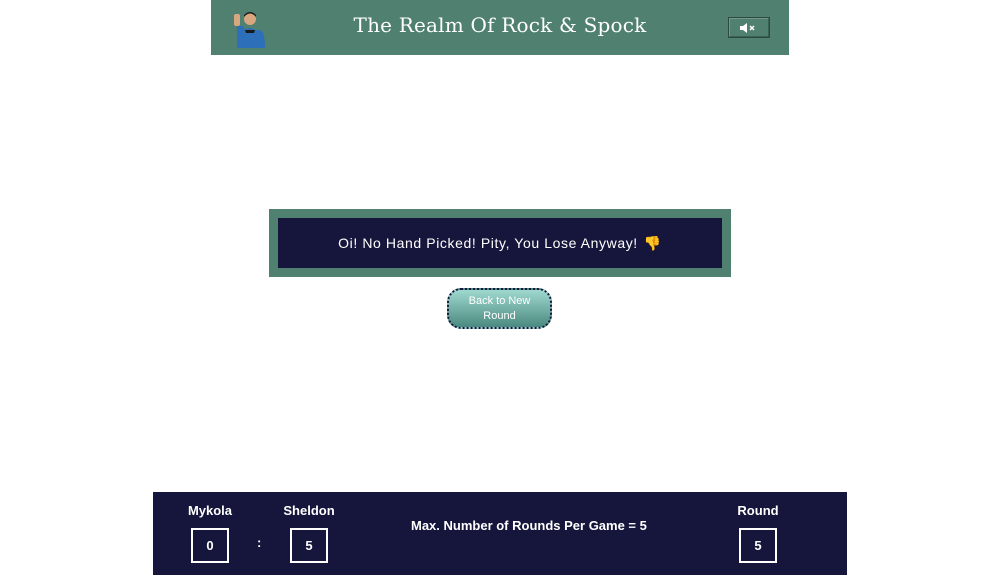 This screenshot has width=1000, height=575. What do you see at coordinates (309, 510) in the screenshot?
I see `player2-name: Sheldon` at bounding box center [309, 510].